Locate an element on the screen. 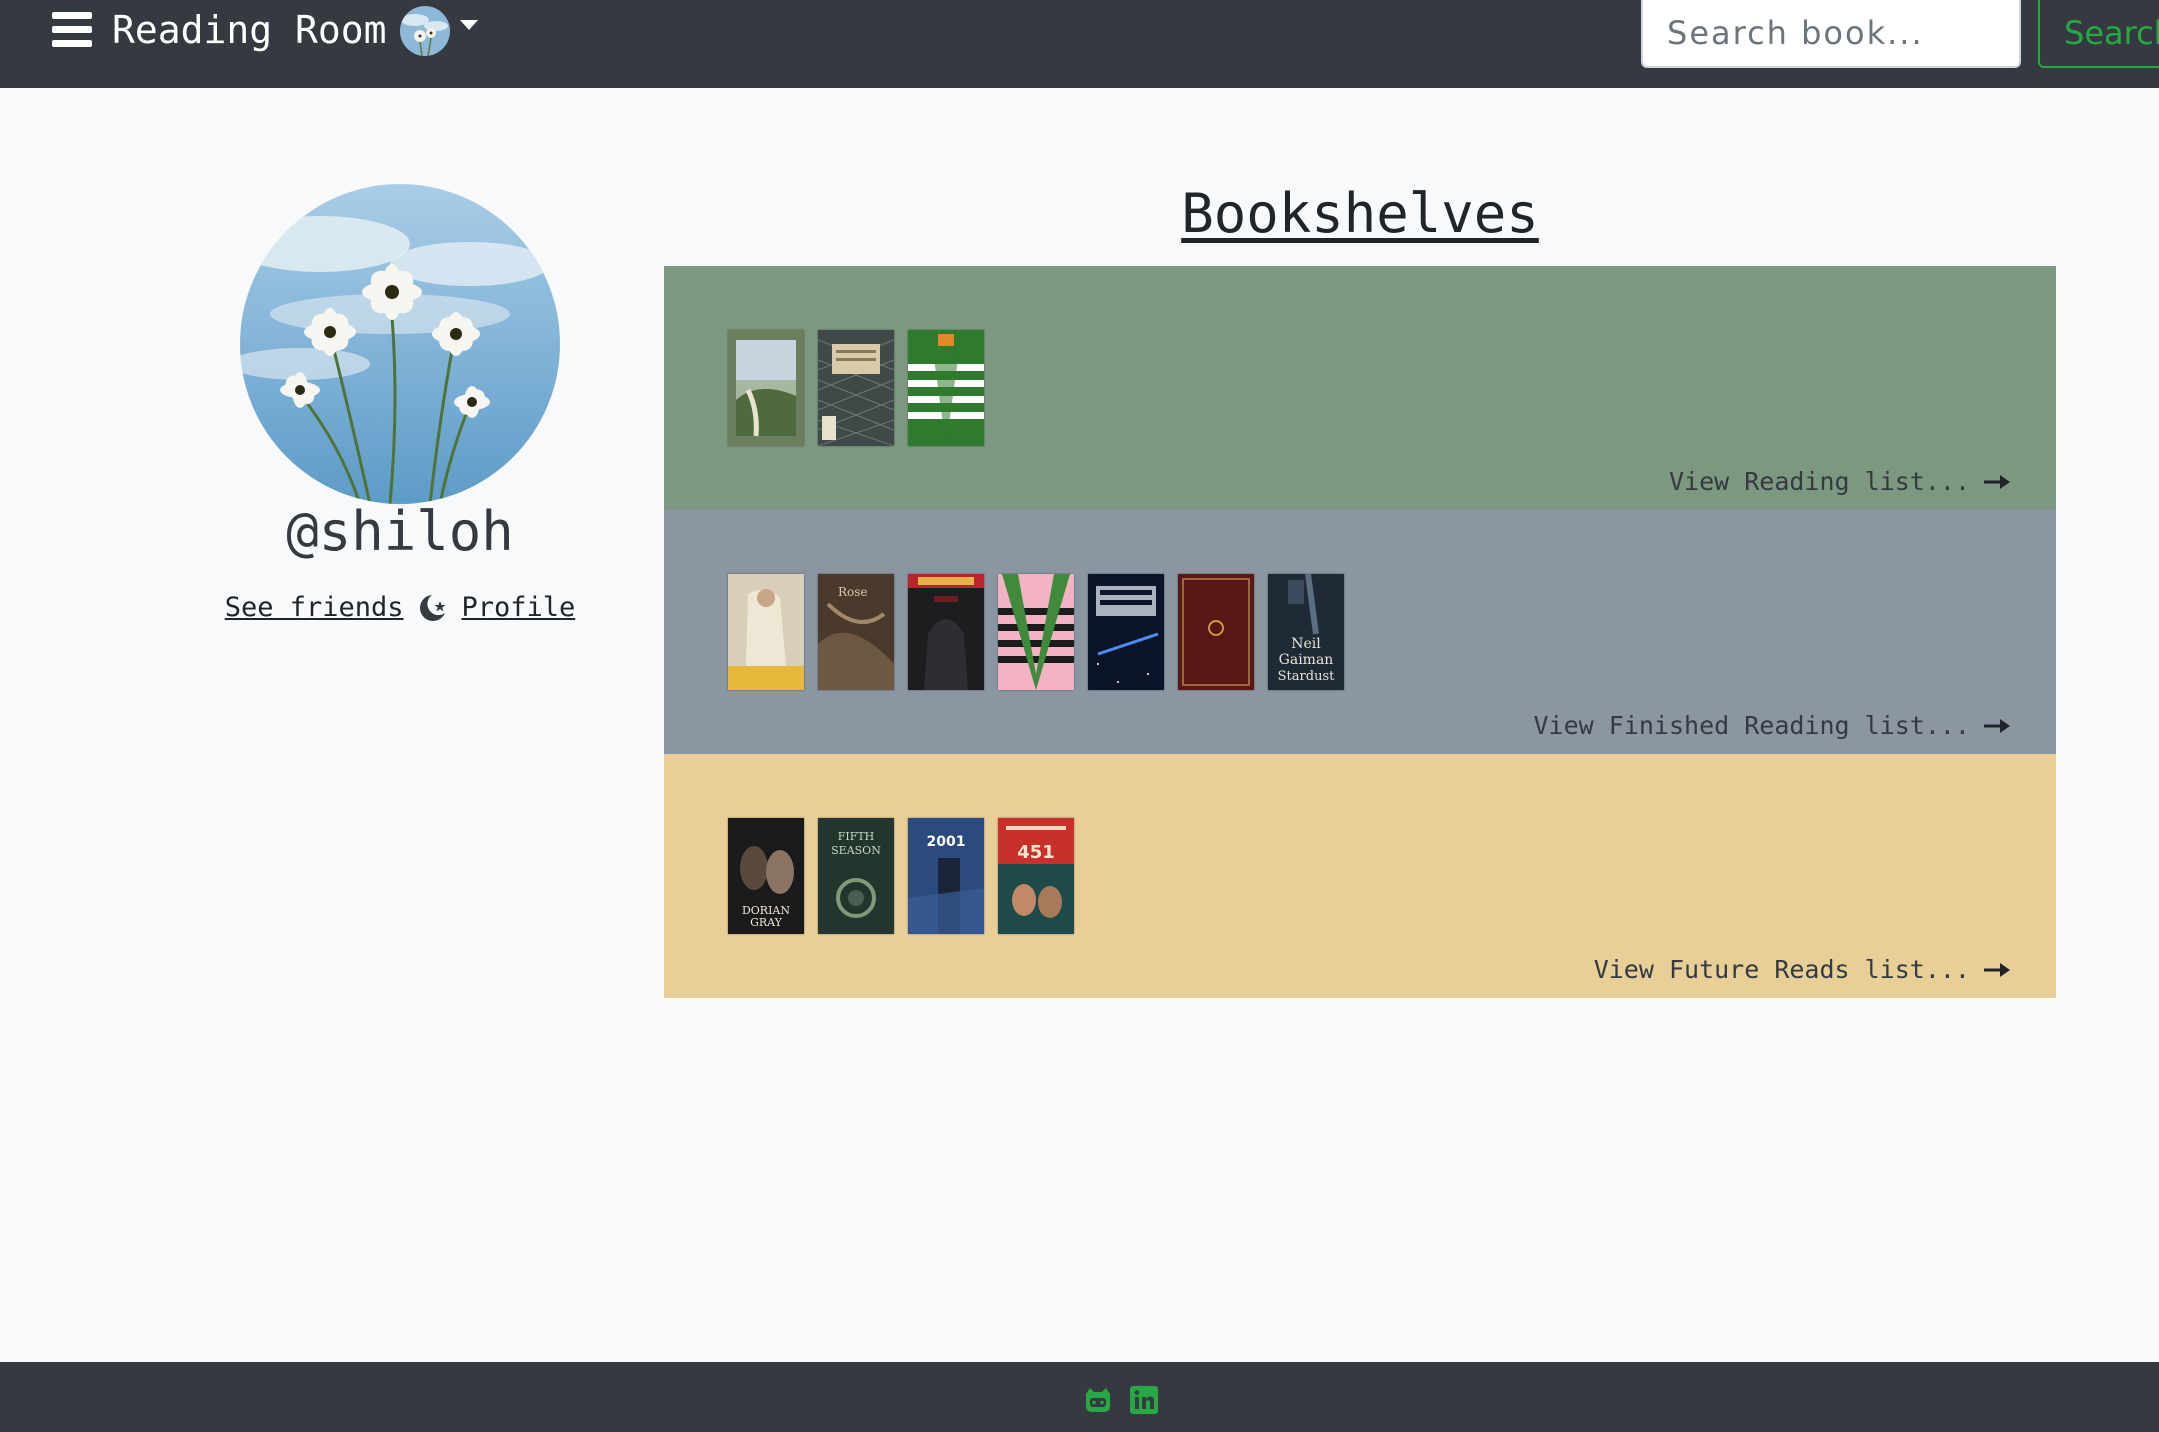  book-cover: FIFTH SEASON is located at coordinates (856, 876).